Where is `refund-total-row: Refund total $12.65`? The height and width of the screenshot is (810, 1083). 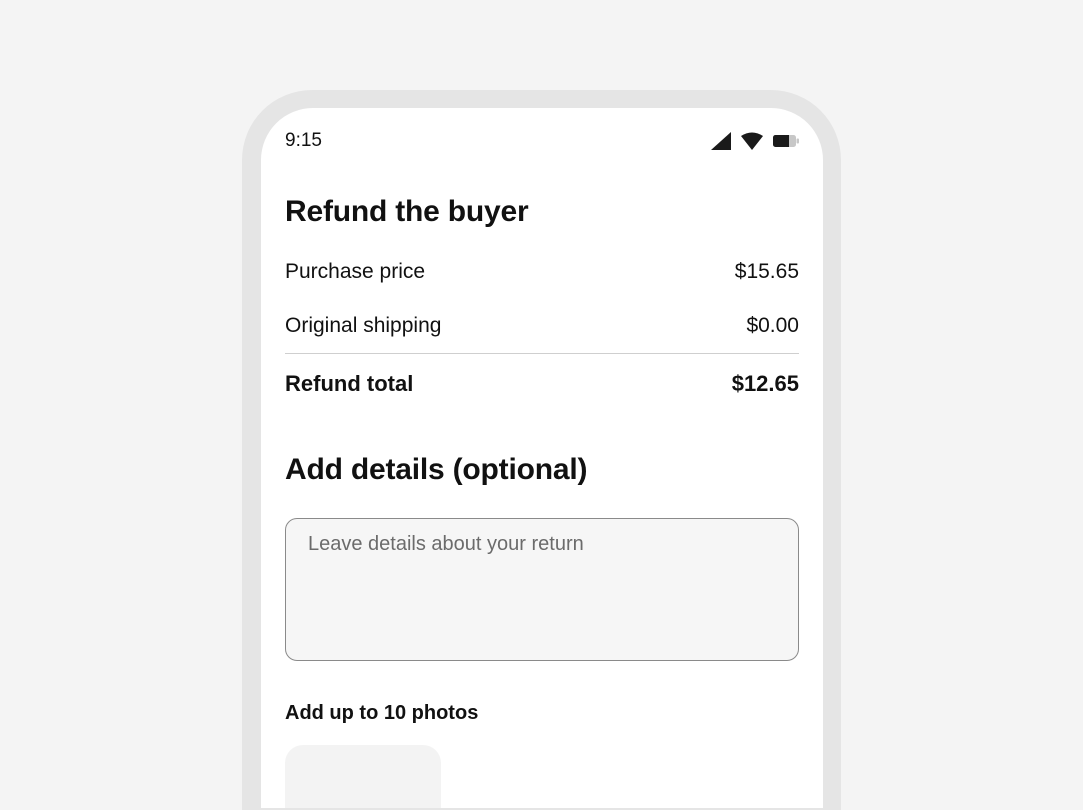
refund-total-row: Refund total $12.65 is located at coordinates (542, 384).